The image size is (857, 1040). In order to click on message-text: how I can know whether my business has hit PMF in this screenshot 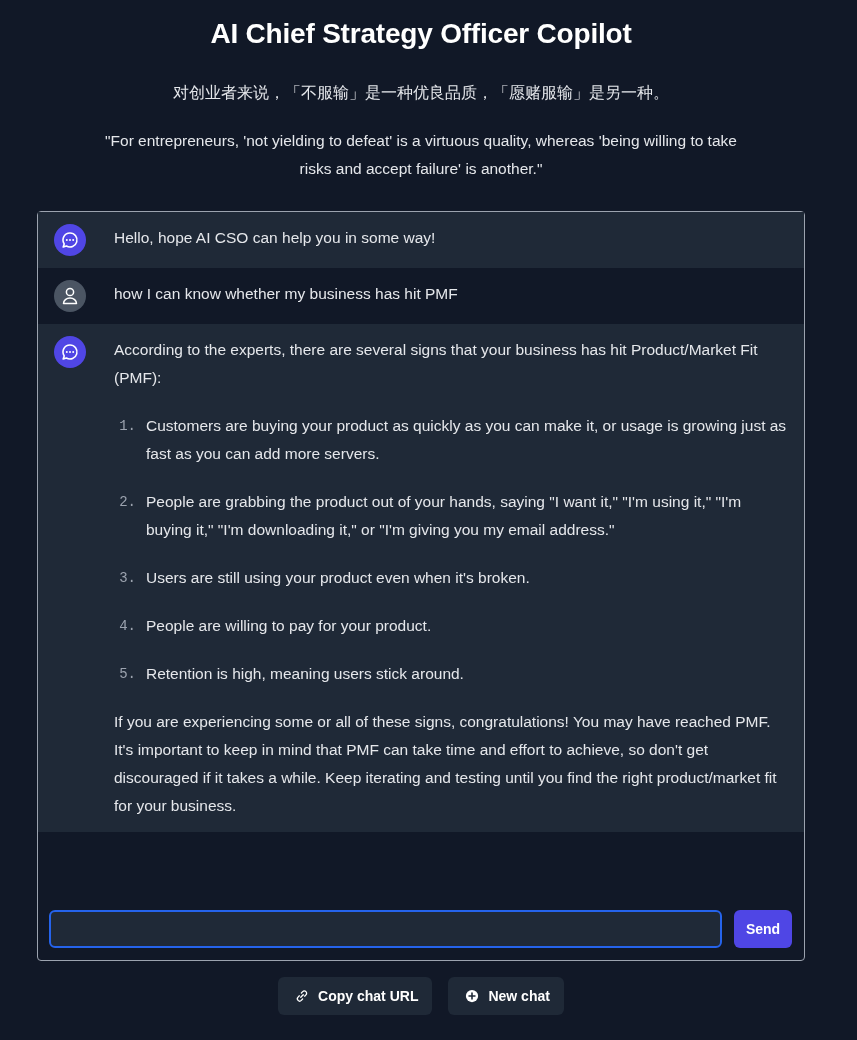, I will do `click(286, 294)`.